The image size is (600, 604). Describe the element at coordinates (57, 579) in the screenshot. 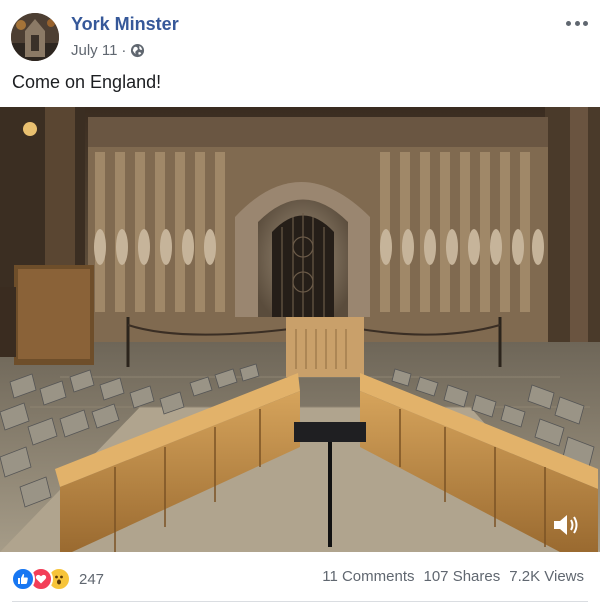

I see `reactions-summary: 247` at that location.